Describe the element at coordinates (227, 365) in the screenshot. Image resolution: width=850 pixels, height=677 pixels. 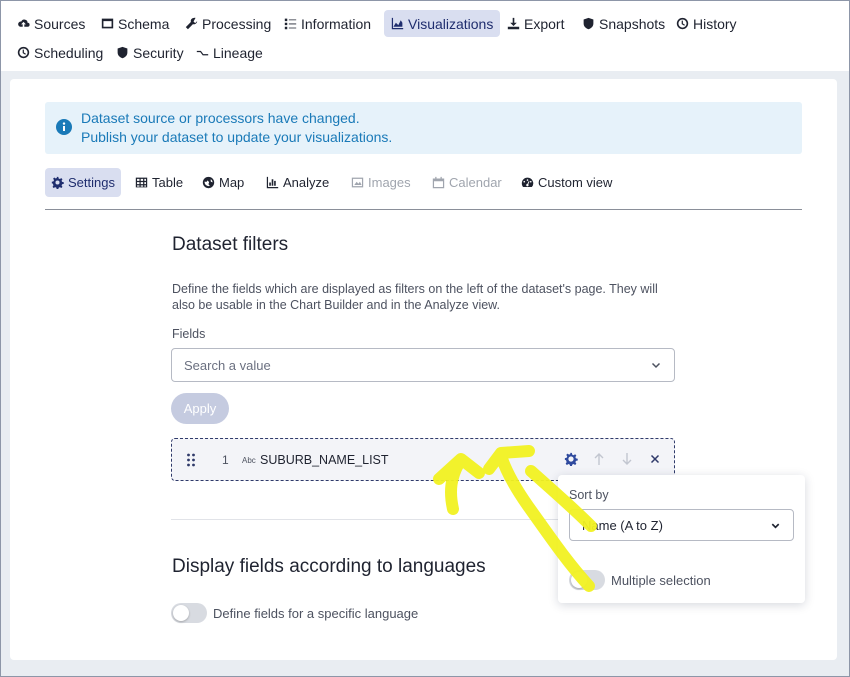
I see `search-placeholder: Search a value` at that location.